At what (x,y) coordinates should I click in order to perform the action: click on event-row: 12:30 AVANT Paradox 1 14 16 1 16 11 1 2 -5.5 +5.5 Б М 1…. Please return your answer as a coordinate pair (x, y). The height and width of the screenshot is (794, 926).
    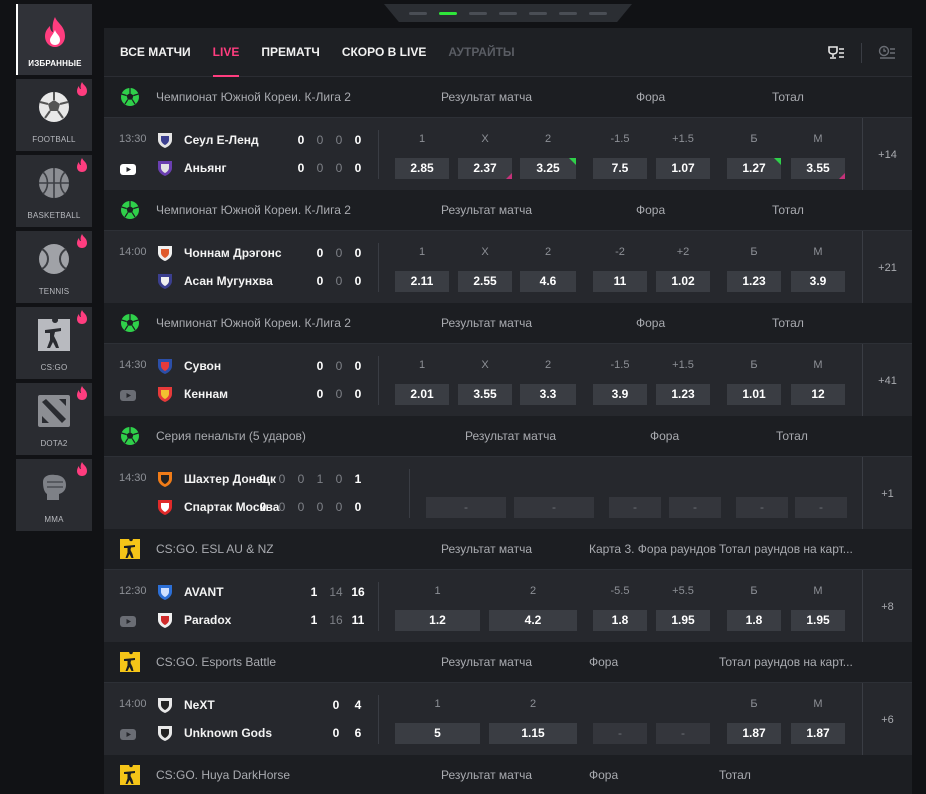
    Looking at the image, I should click on (508, 606).